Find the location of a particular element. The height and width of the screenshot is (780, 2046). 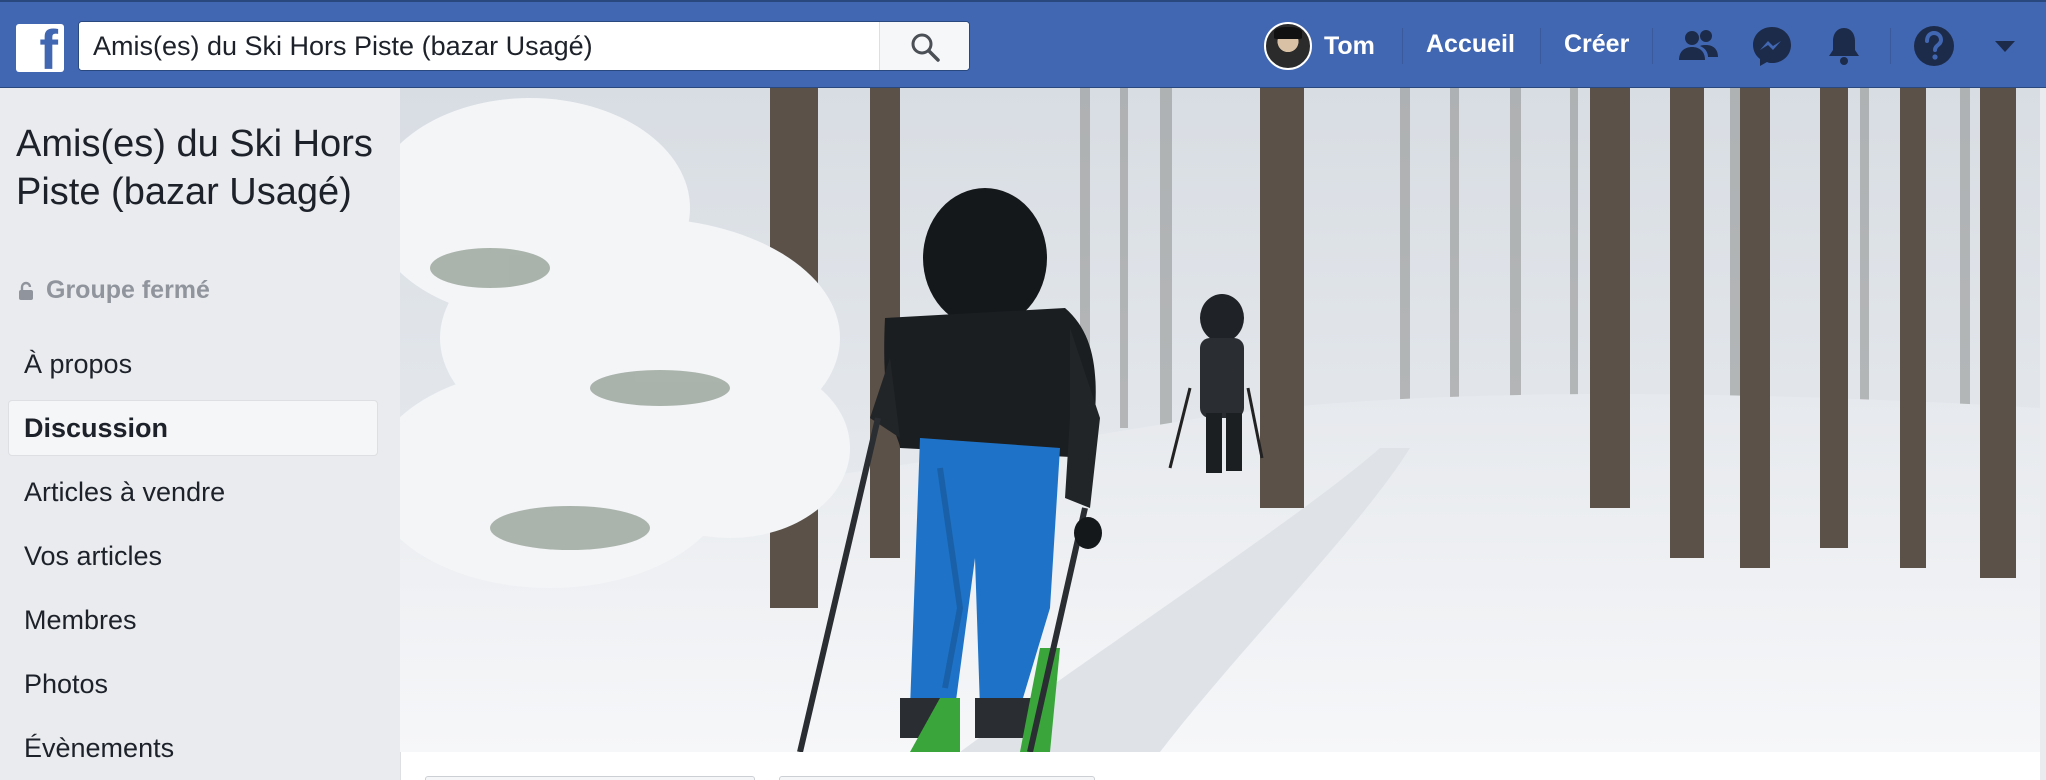

search-icon is located at coordinates (925, 47).